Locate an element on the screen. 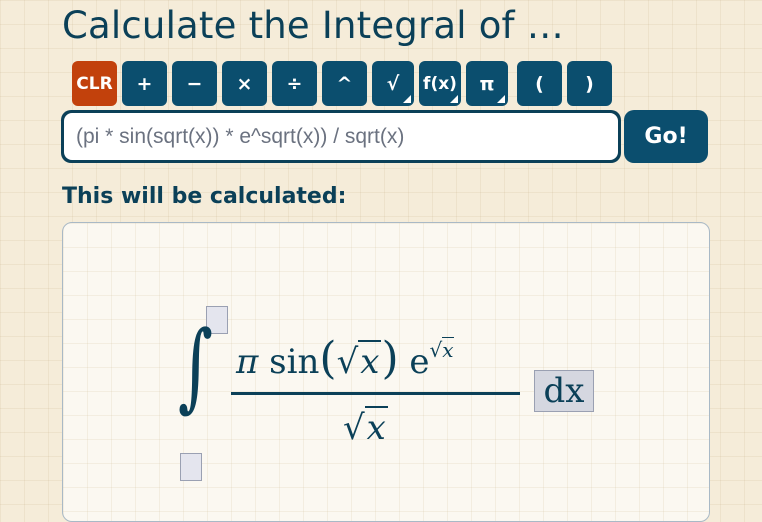 The image size is (762, 522). numerator: π sin(√x) e√x is located at coordinates (345, 358).